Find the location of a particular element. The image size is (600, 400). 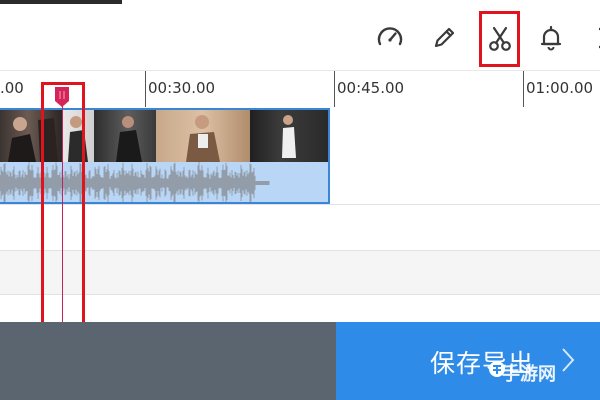

playhead-handle is located at coordinates (62, 97).